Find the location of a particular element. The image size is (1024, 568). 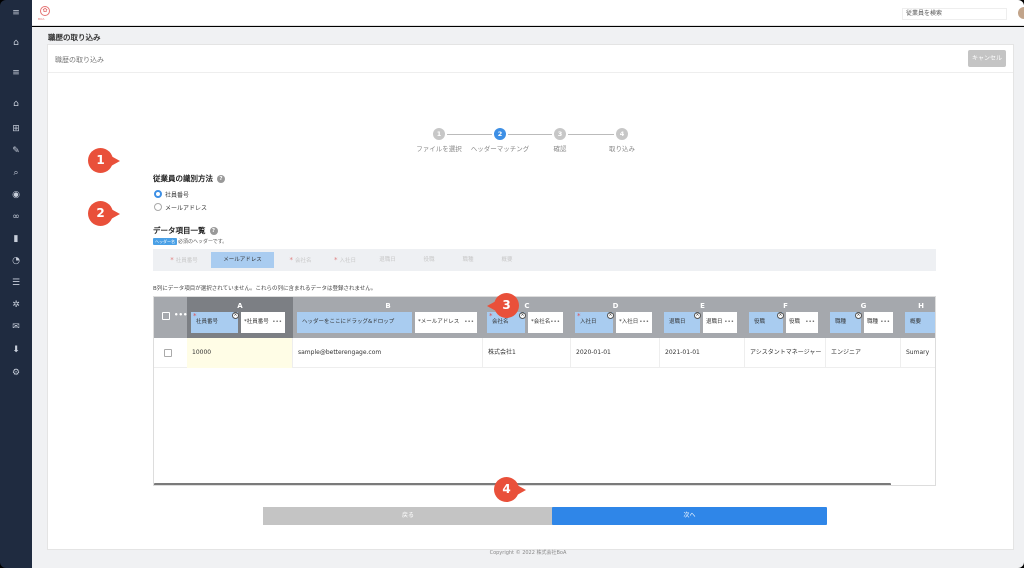

mapped-header-label: 社員番号 is located at coordinates (207, 322).